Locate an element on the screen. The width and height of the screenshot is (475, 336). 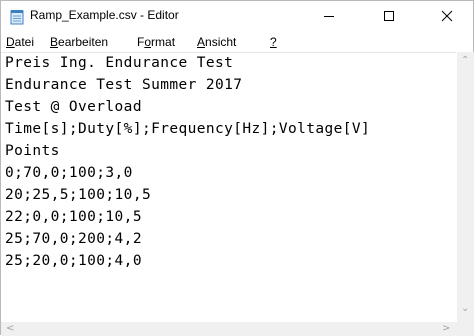
menu-datei-accel: D is located at coordinates (10, 42).